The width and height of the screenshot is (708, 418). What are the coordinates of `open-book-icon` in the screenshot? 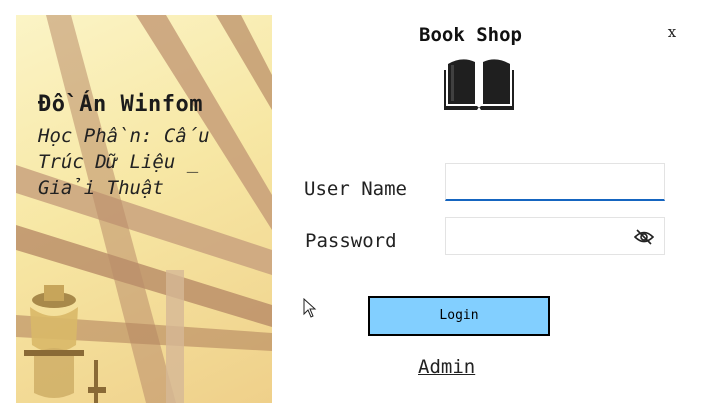 It's located at (479, 86).